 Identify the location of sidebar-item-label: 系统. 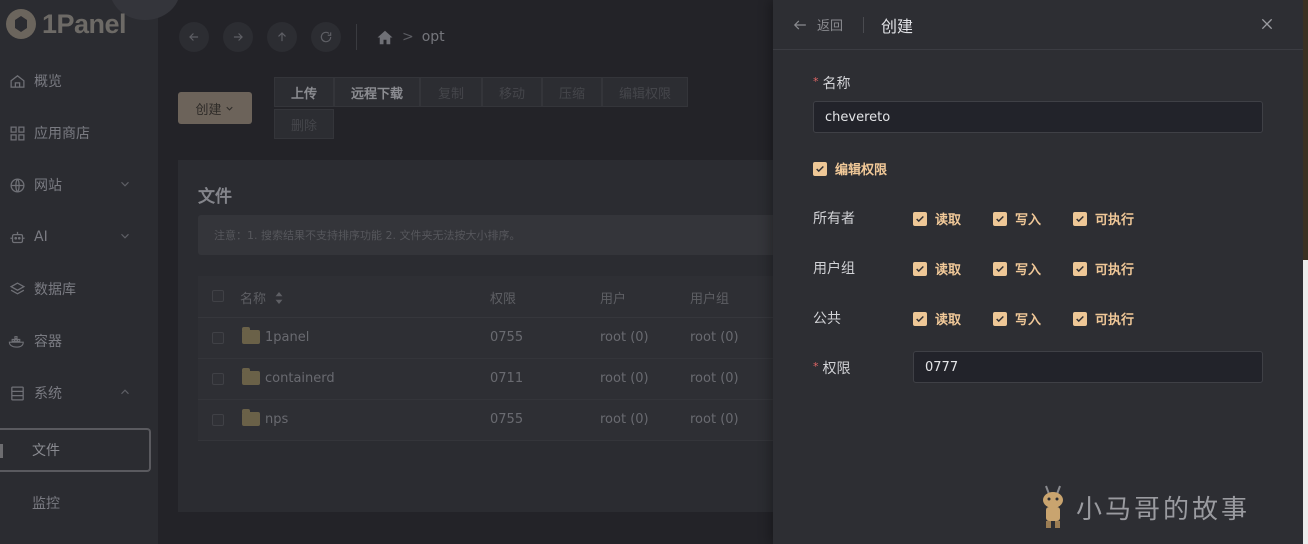
(48, 394).